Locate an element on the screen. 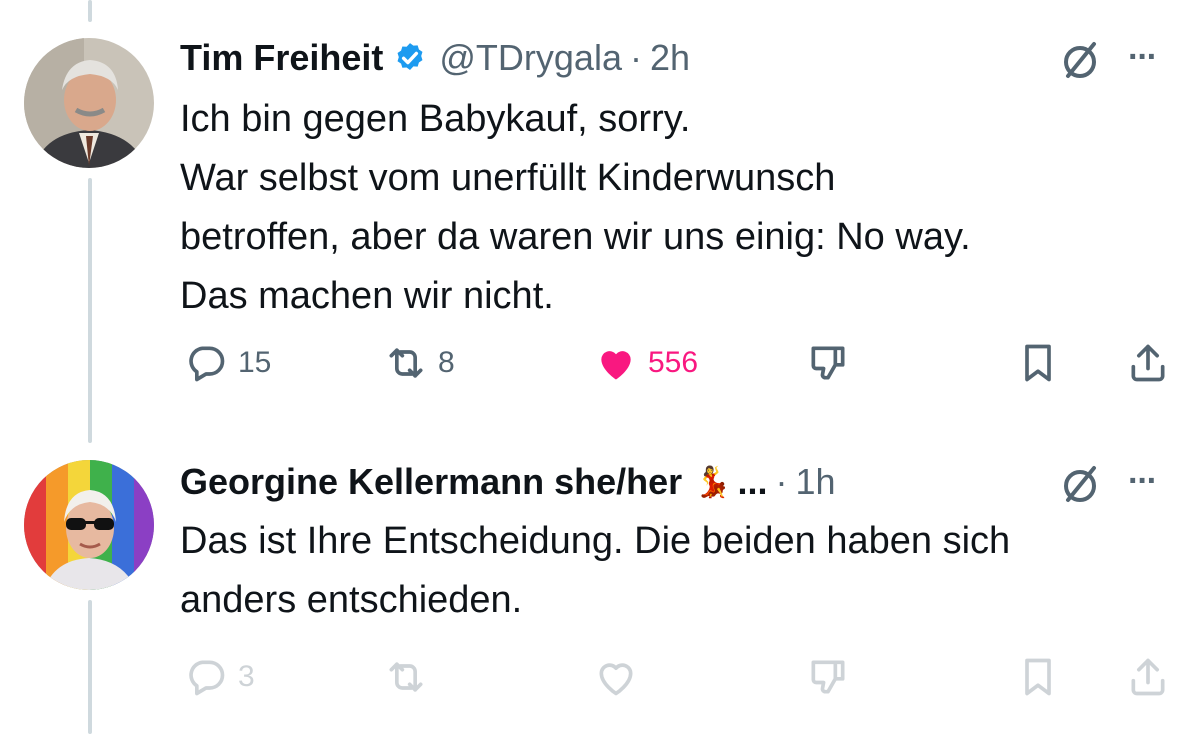  author-name: Georgine Kellermann she/her is located at coordinates (431, 482).